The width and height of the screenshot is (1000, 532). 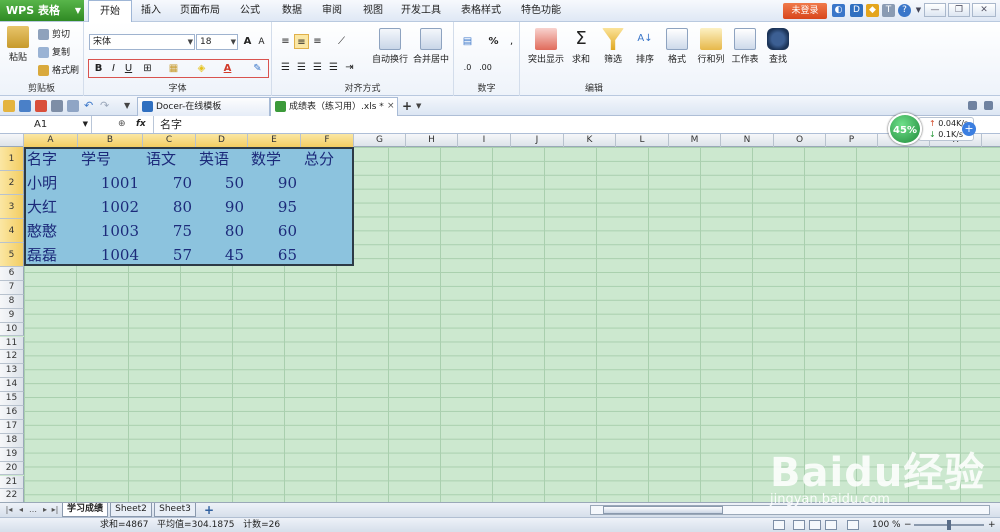 What do you see at coordinates (167, 183) in the screenshot?
I see `table-cell: 70` at bounding box center [167, 183].